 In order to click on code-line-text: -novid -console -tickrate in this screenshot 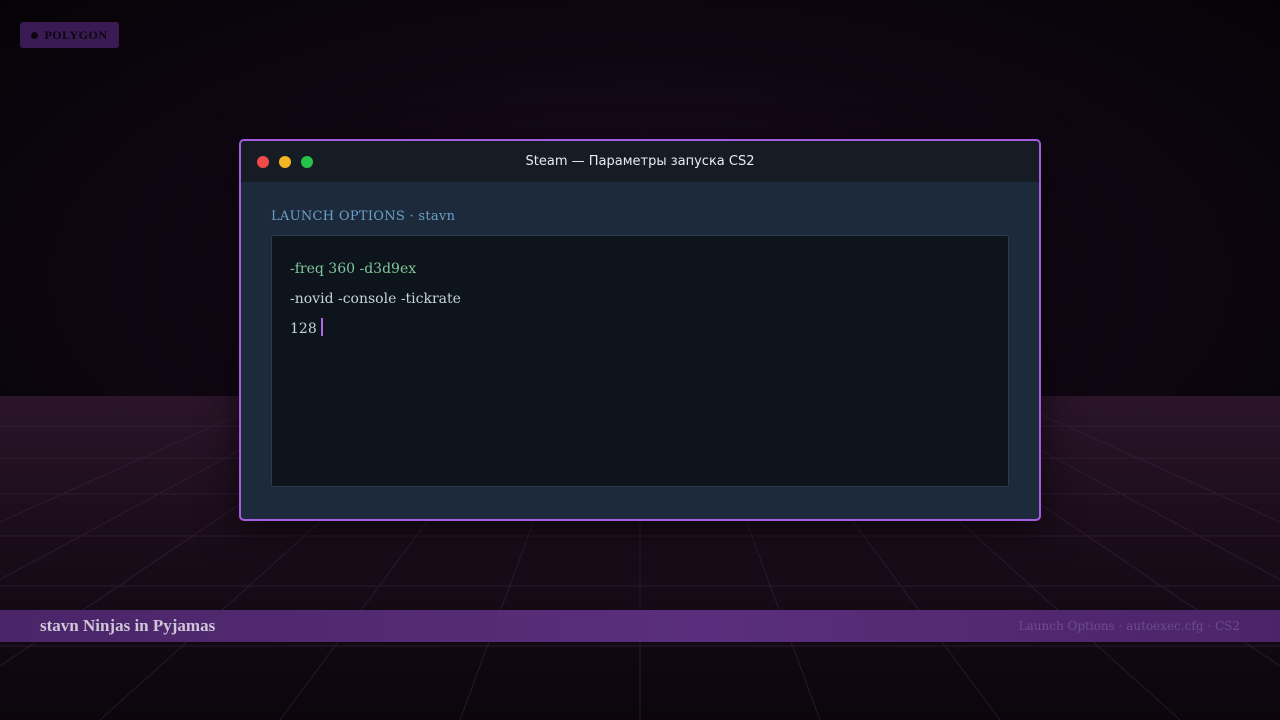, I will do `click(375, 299)`.